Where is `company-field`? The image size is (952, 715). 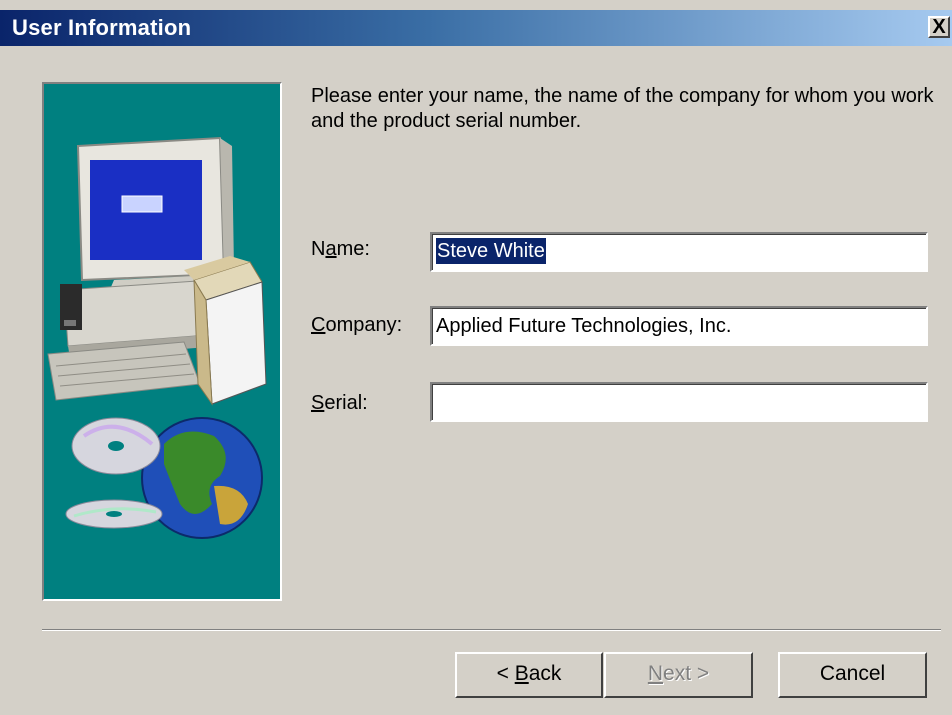
company-field is located at coordinates (679, 326).